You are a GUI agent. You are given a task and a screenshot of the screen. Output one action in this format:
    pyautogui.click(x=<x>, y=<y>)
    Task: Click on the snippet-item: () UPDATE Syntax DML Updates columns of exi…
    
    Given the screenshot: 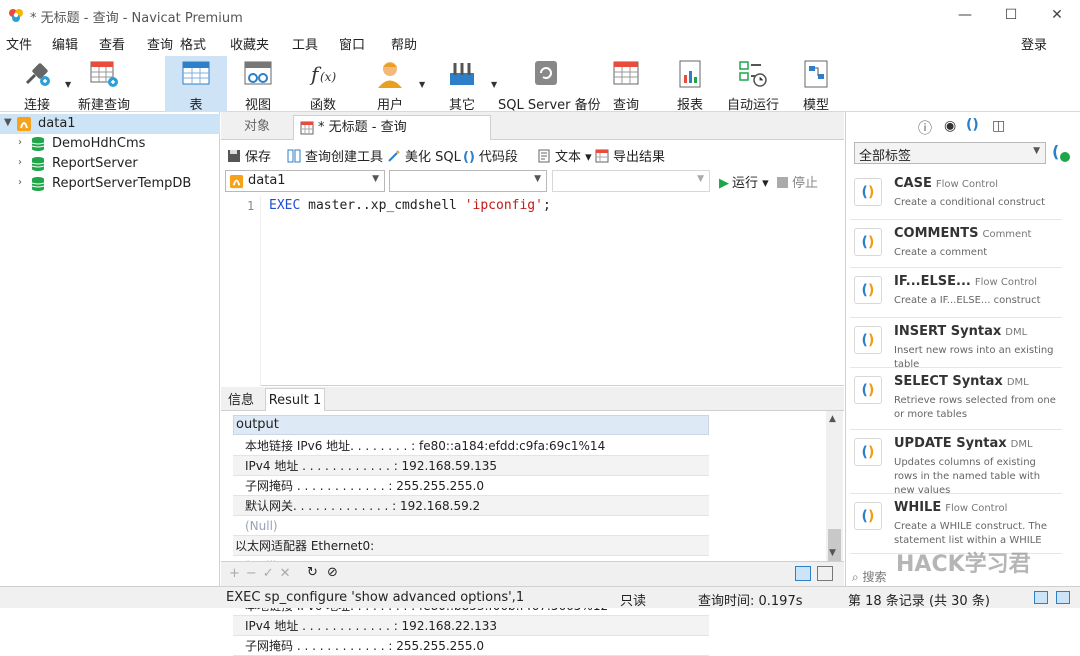 What is the action you would take?
    pyautogui.click(x=956, y=463)
    